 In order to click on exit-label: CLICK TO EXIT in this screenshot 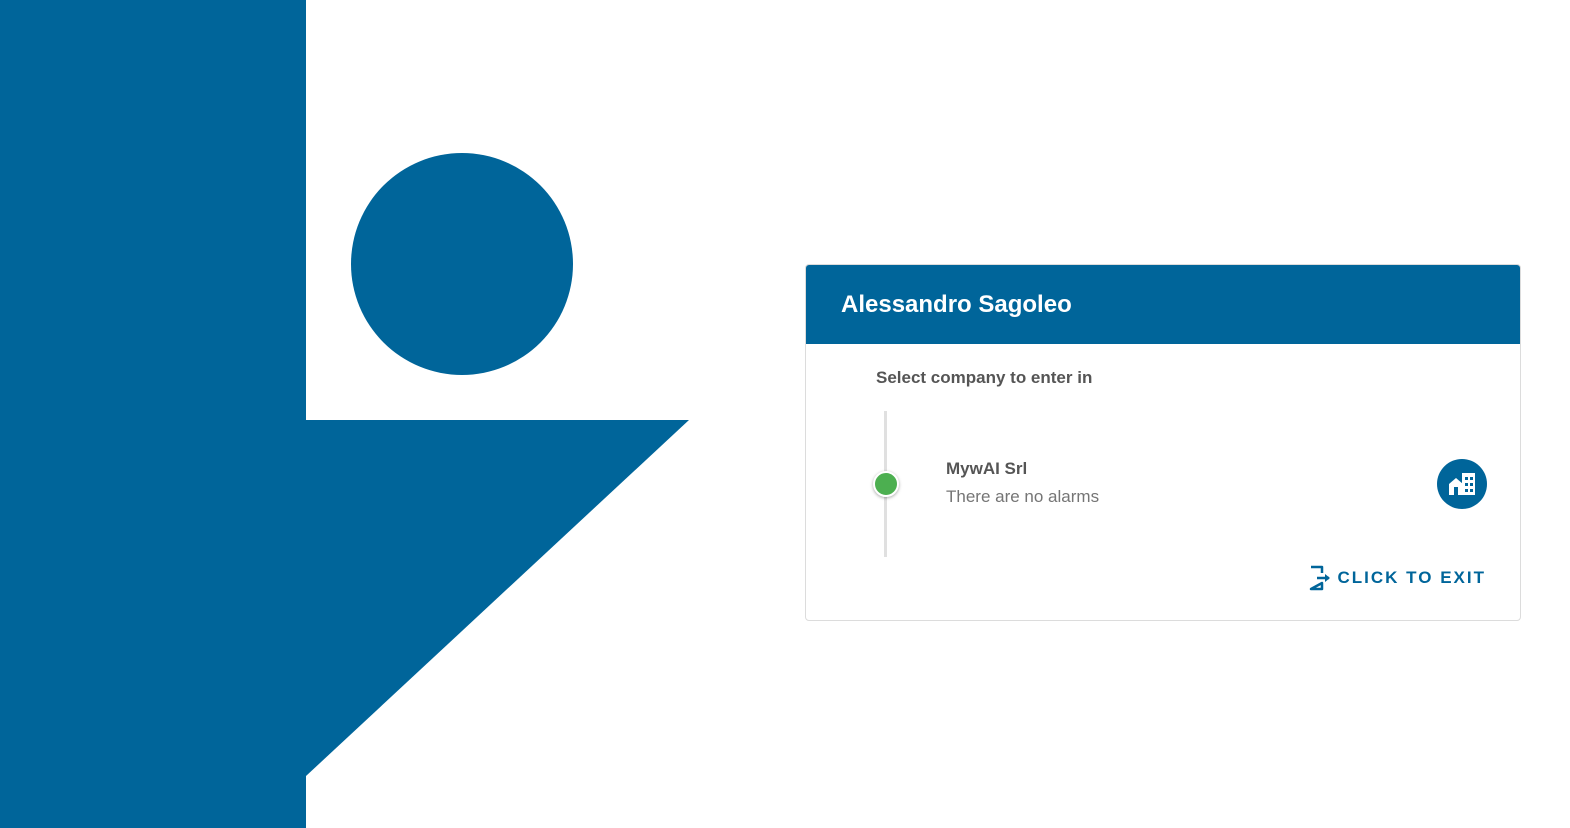, I will do `click(1411, 577)`.